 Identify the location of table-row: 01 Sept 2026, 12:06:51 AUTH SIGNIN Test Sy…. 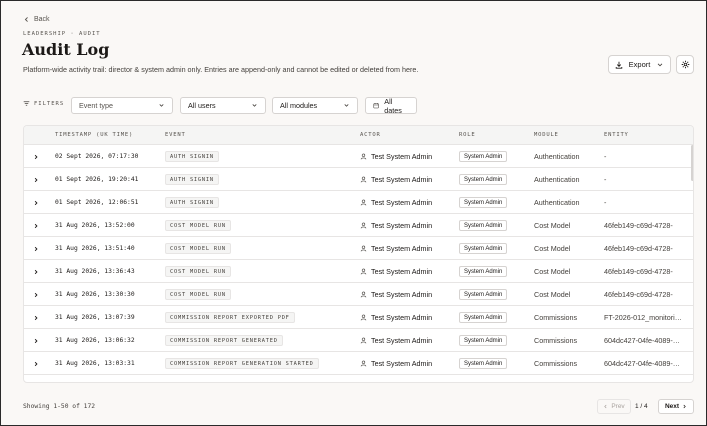
(358, 202).